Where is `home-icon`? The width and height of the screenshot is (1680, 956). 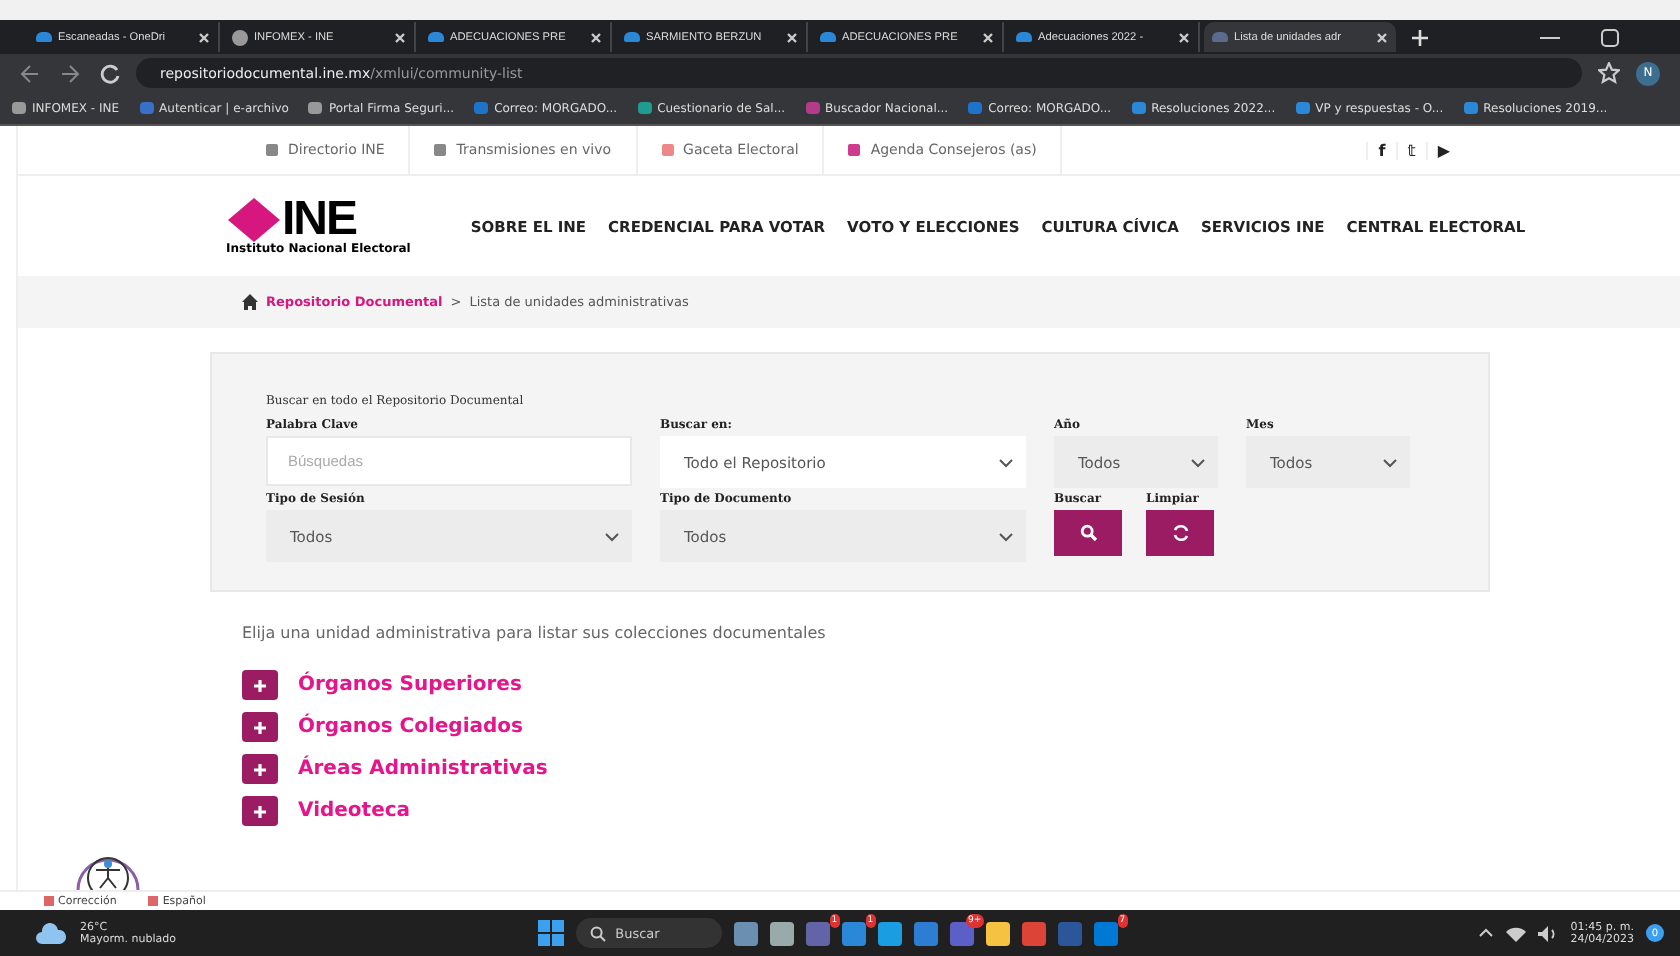
home-icon is located at coordinates (250, 302).